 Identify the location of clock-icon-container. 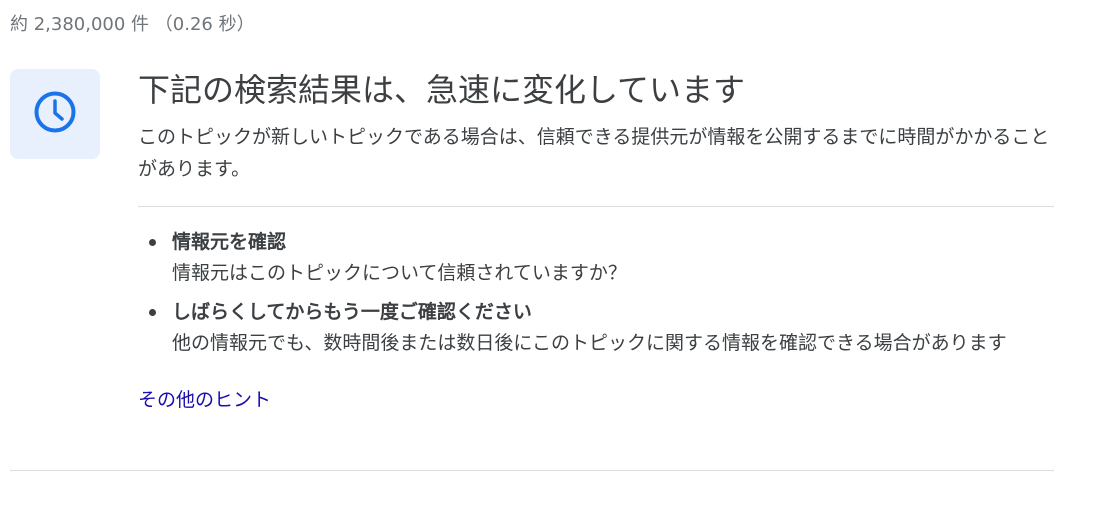
(55, 114).